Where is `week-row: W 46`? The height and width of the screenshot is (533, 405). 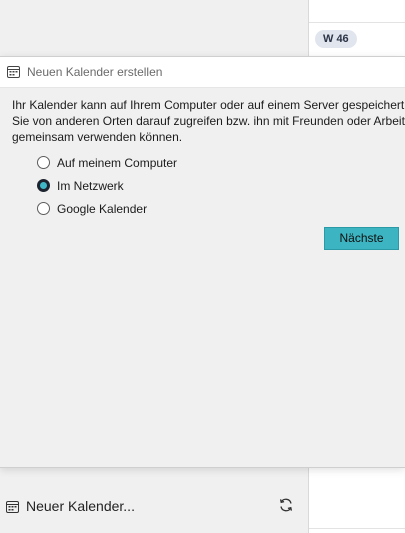 week-row: W 46 is located at coordinates (357, 40).